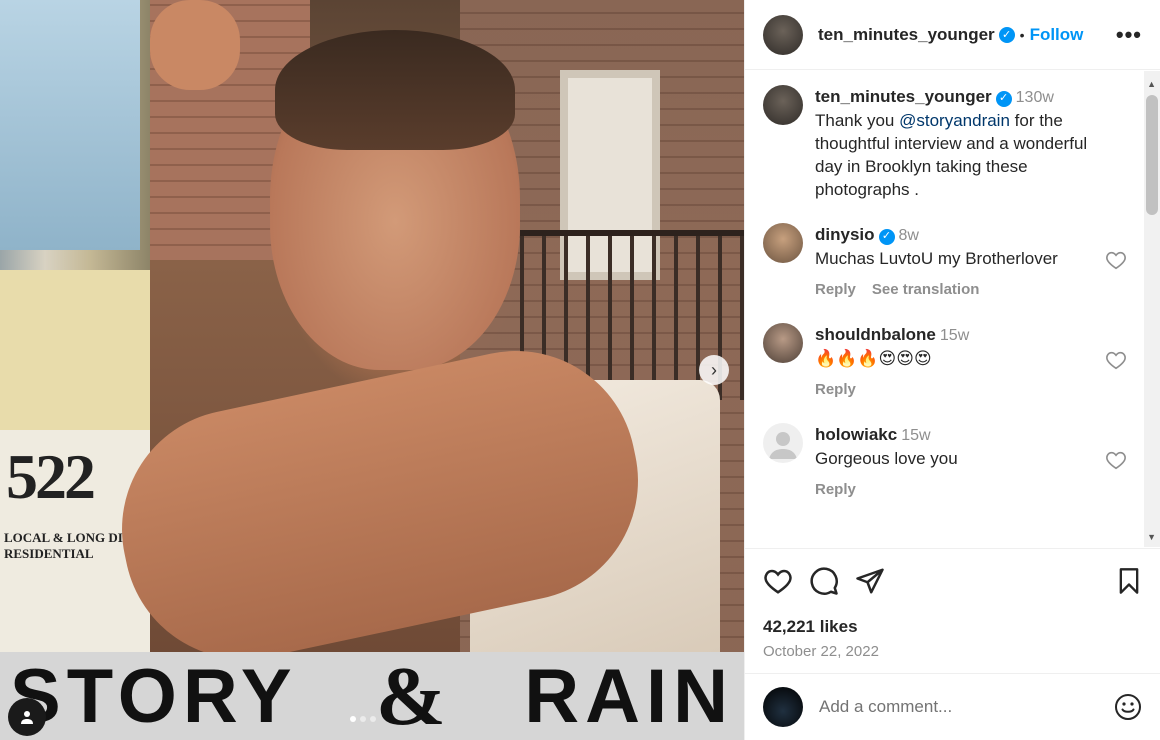 The image size is (1160, 740). I want to click on emoji-picker-icon, so click(1128, 707).